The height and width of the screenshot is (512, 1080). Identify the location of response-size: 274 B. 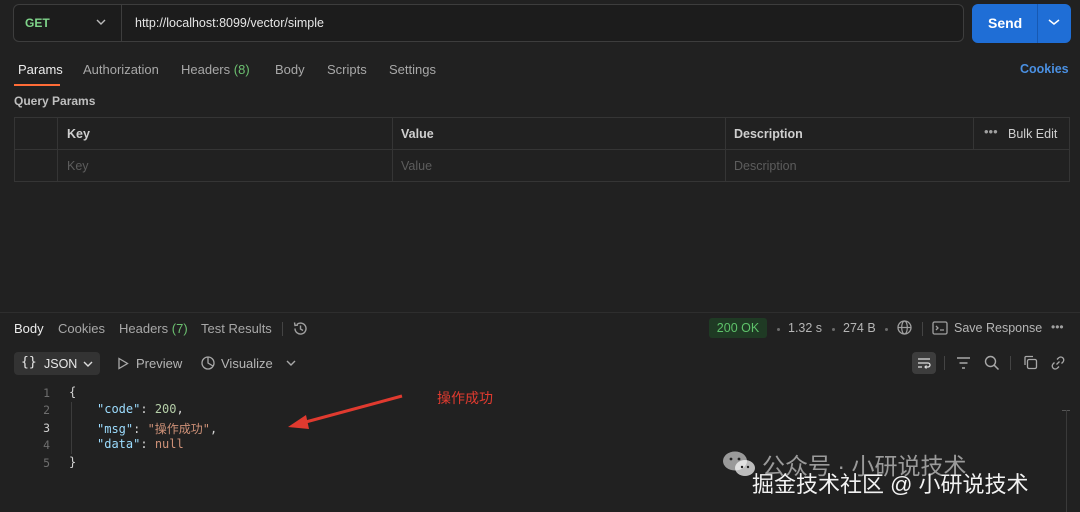
(859, 328).